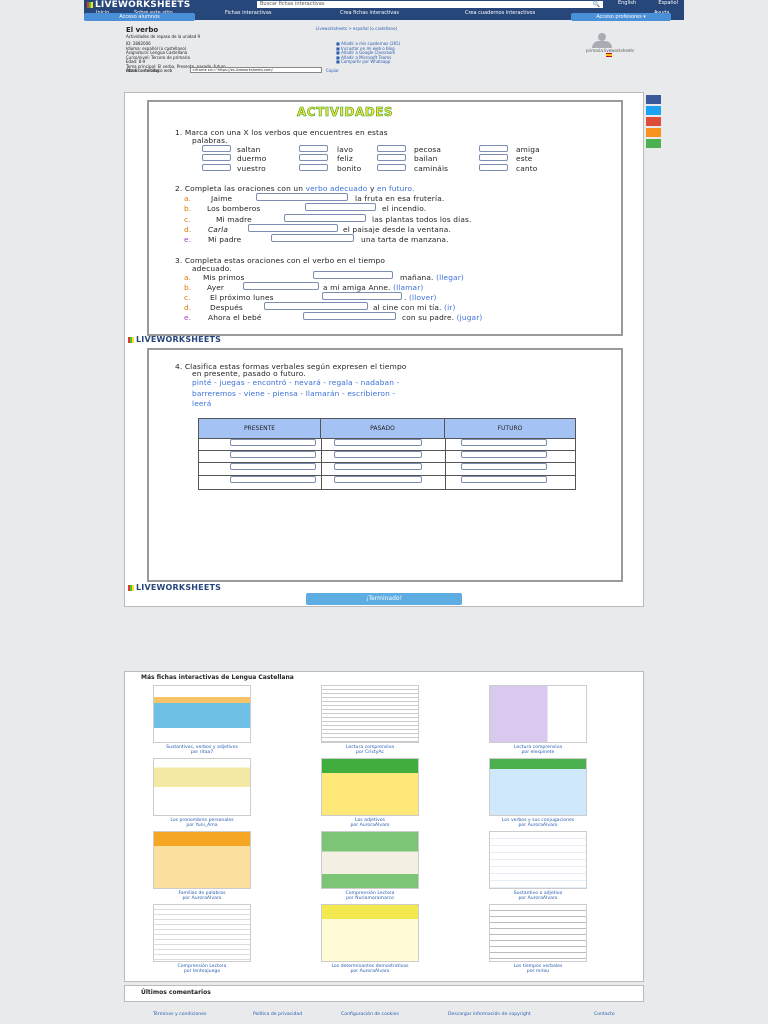 The height and width of the screenshot is (1024, 768). I want to click on checkbox-este, so click(493, 157).